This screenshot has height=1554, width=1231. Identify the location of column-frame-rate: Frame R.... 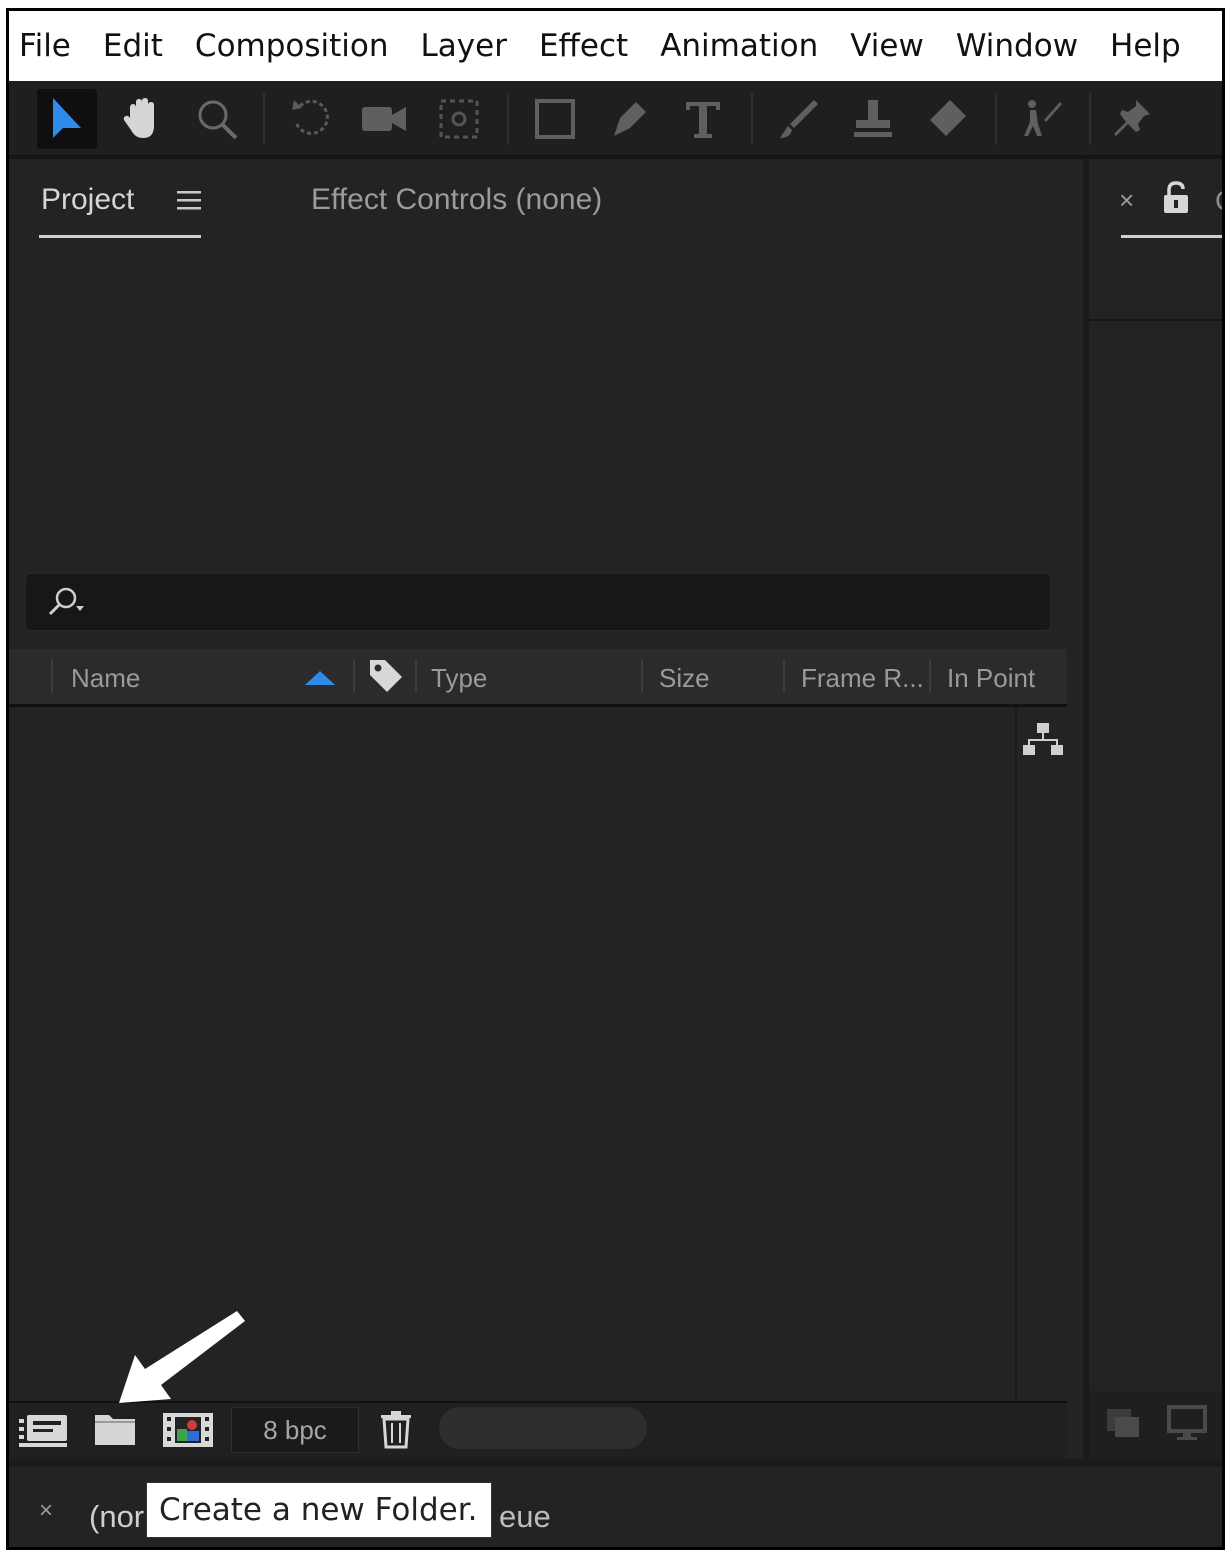
(862, 678).